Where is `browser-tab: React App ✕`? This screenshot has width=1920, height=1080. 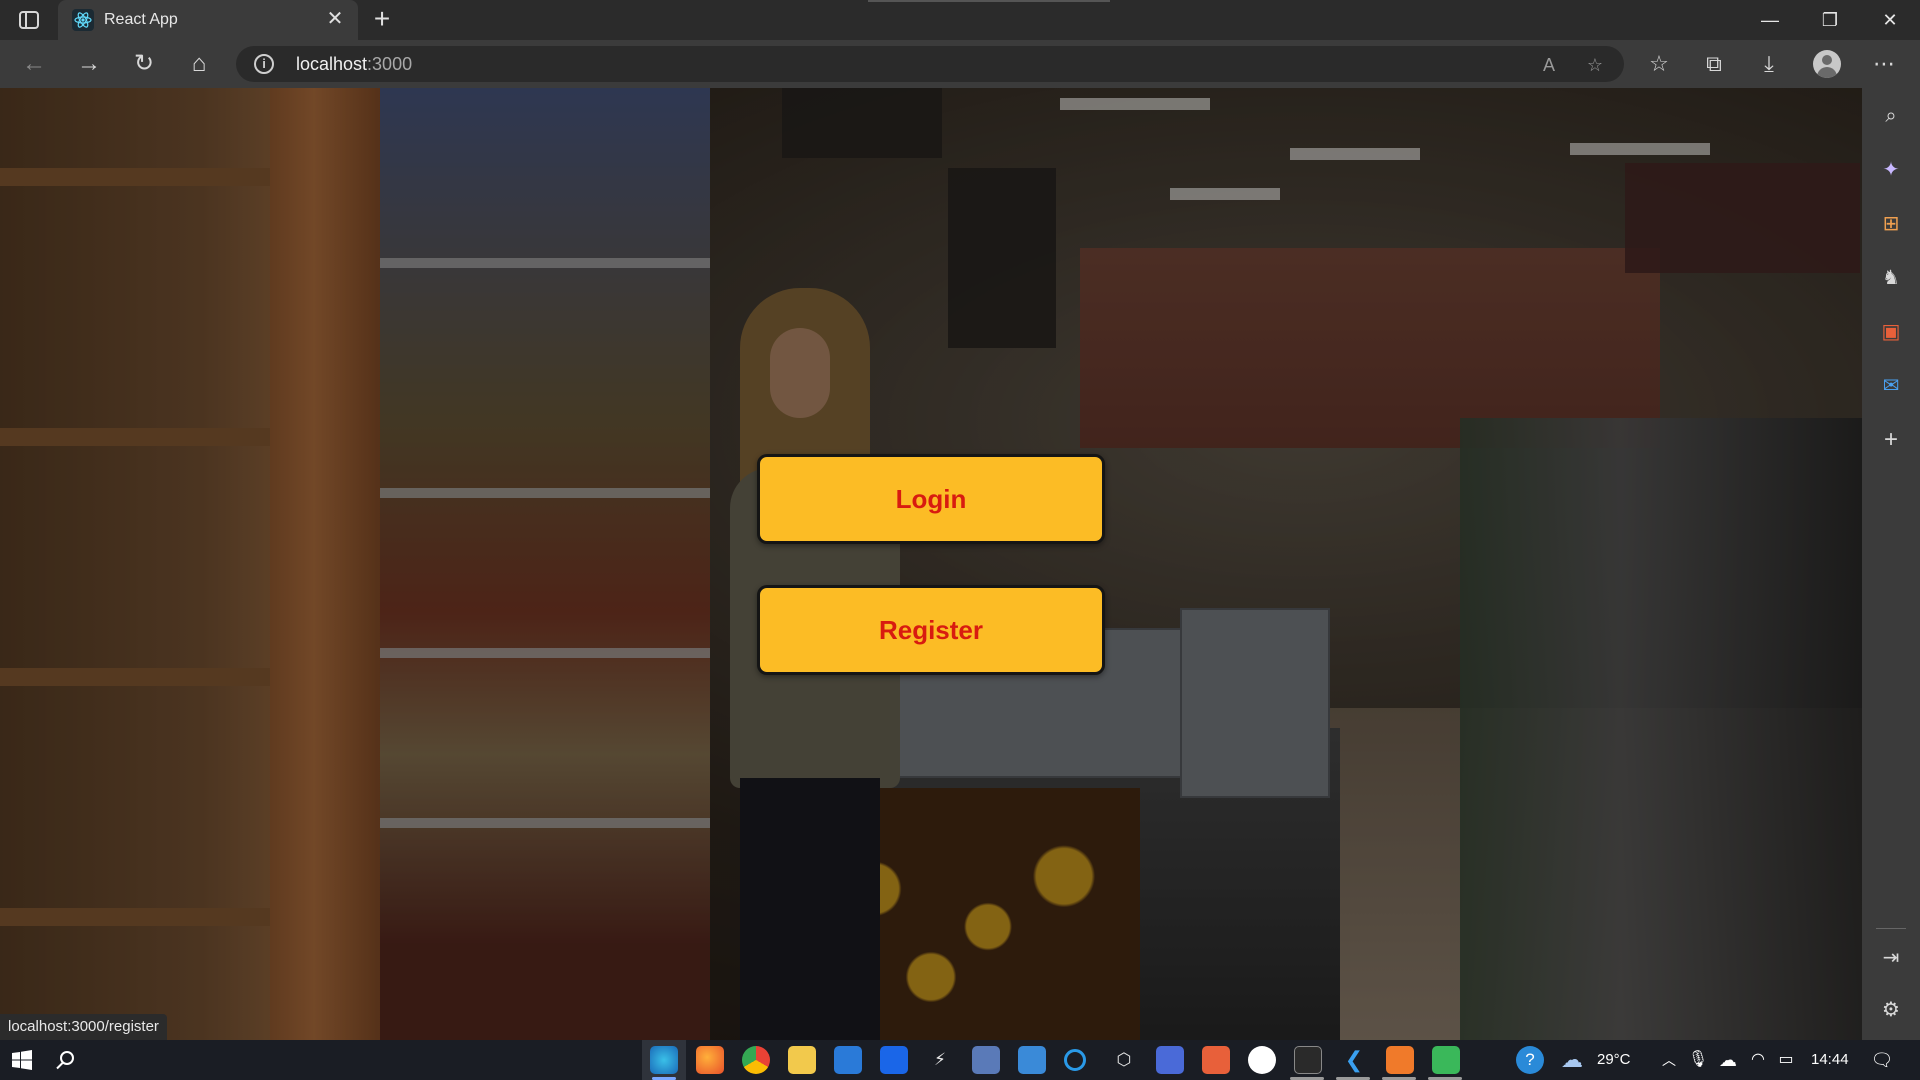
browser-tab: React App ✕ is located at coordinates (208, 20).